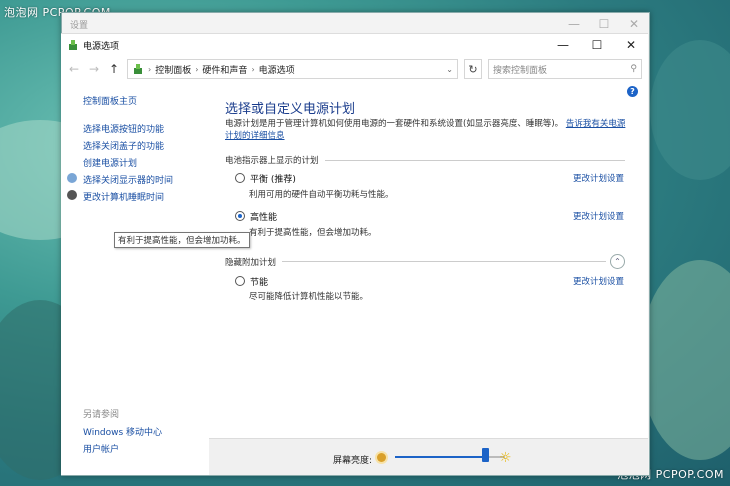 Image resolution: width=730 pixels, height=486 pixels. What do you see at coordinates (486, 455) in the screenshot?
I see `brightness-slider-thumb` at bounding box center [486, 455].